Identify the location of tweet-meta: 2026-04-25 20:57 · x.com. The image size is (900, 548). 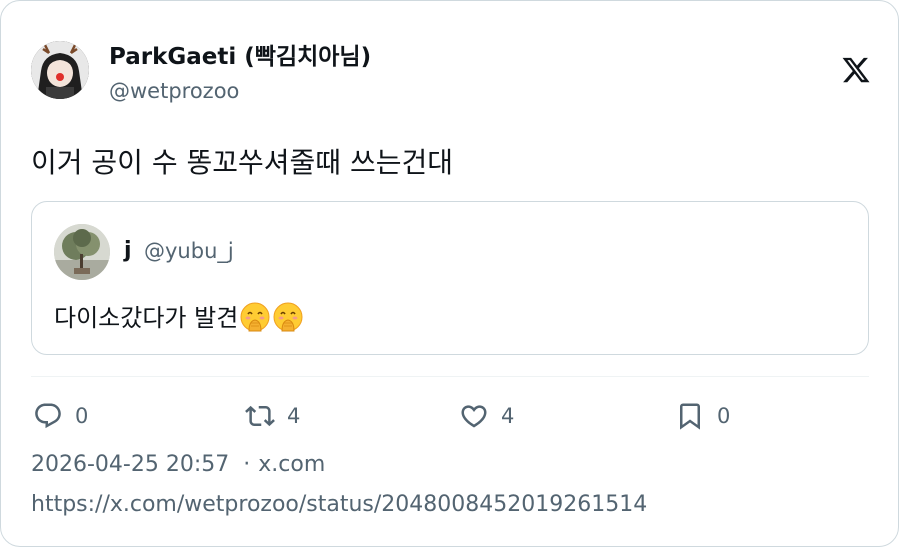
(178, 464).